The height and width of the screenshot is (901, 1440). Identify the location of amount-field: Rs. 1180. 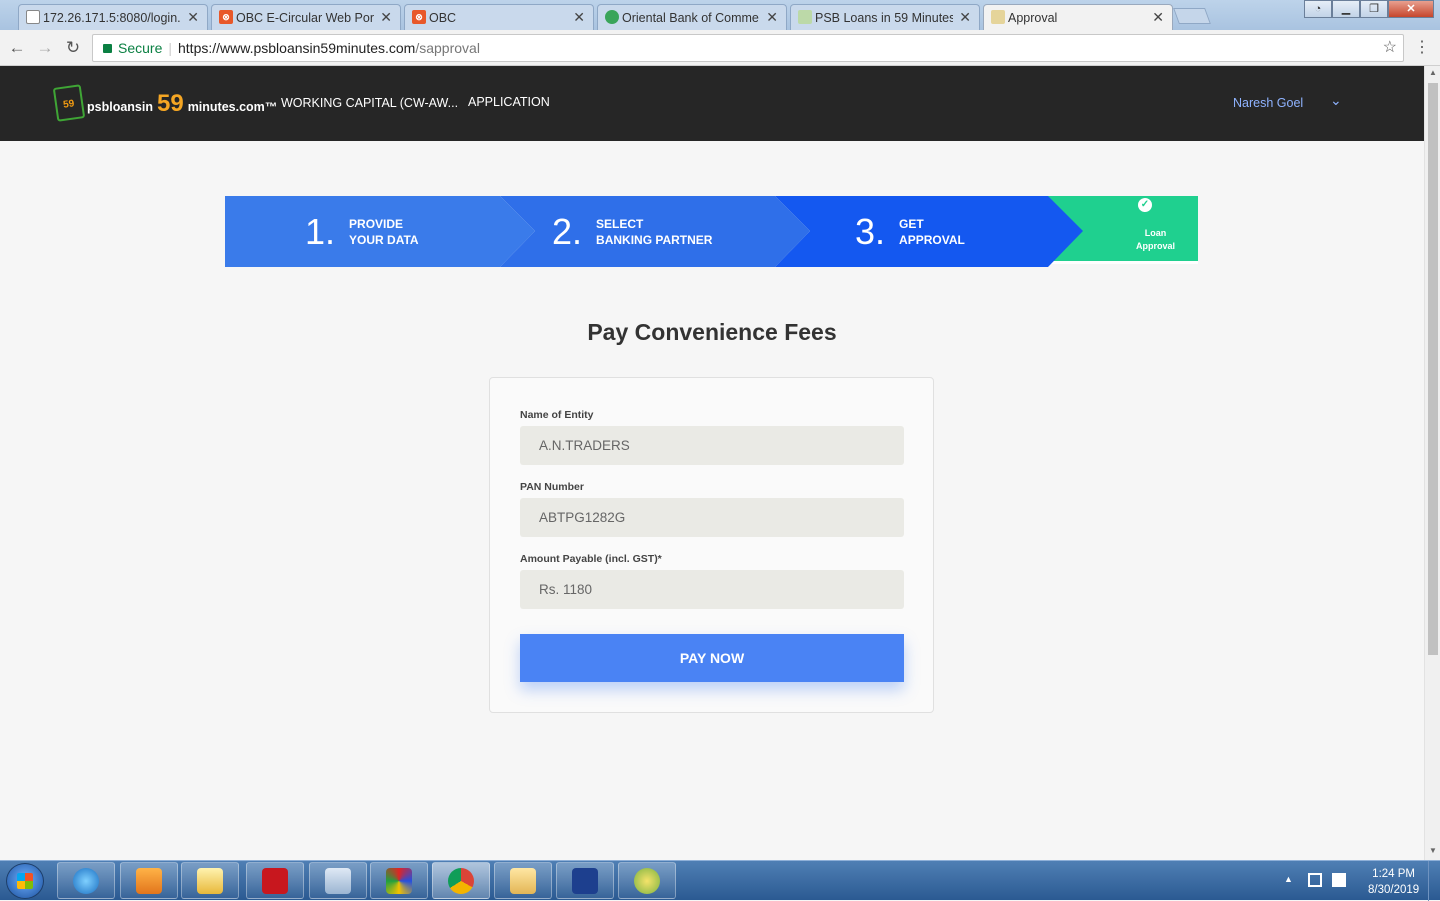
(712, 589).